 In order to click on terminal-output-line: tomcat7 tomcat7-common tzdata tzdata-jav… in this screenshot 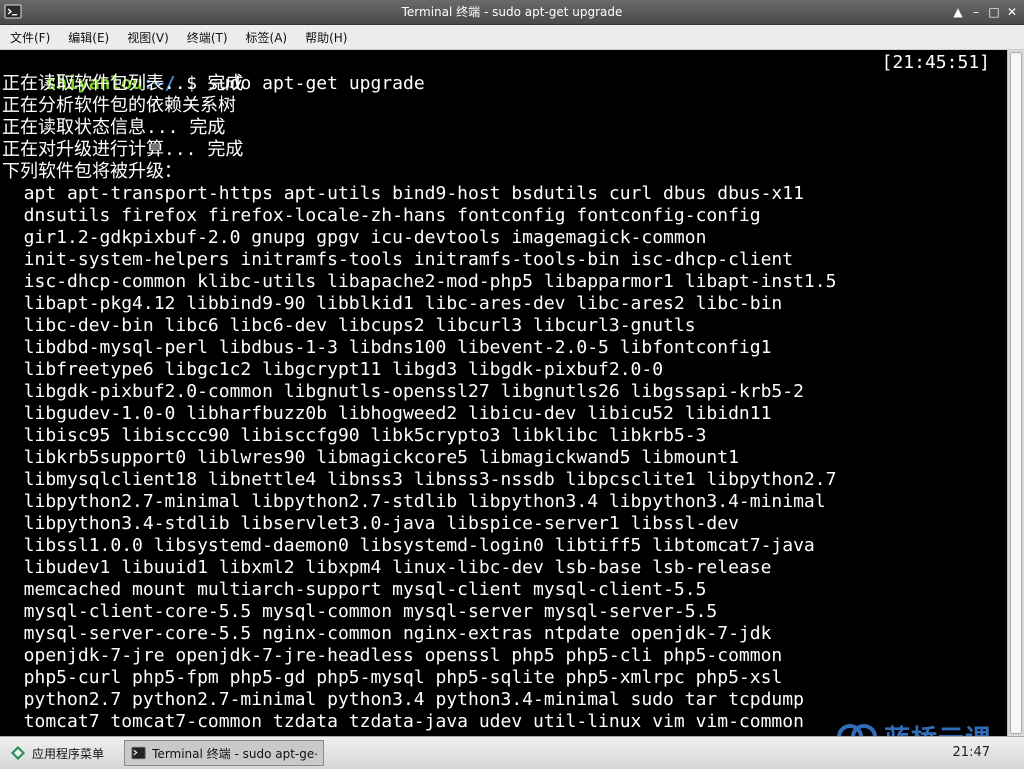, I will do `click(403, 721)`.